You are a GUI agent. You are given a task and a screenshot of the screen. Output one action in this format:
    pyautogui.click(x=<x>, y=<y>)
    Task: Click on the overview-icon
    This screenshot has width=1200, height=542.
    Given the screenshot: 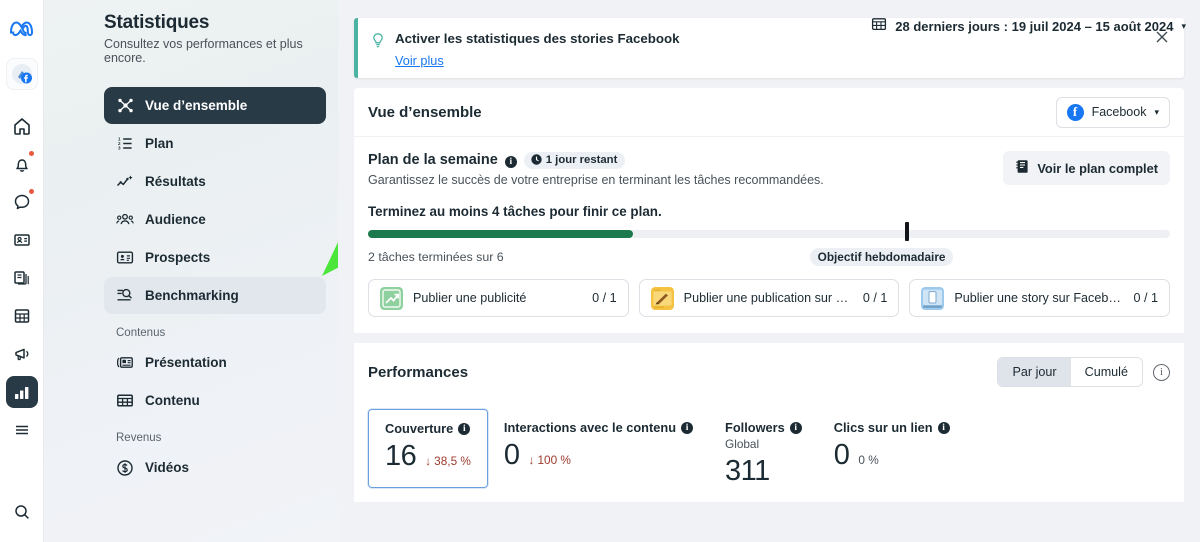 What is the action you would take?
    pyautogui.click(x=125, y=106)
    